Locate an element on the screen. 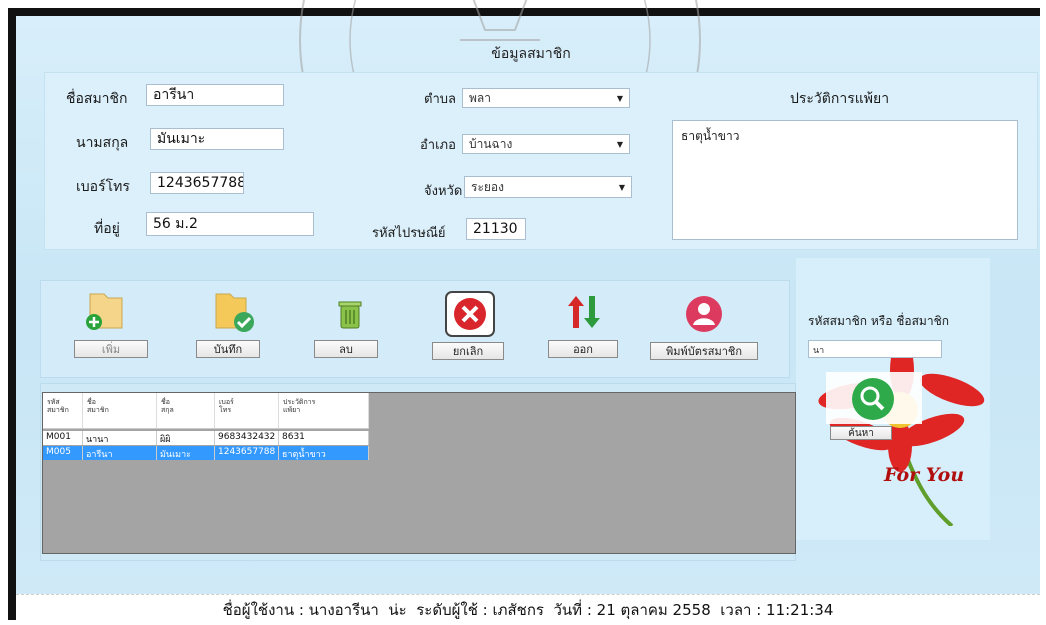 The height and width of the screenshot is (625, 1046). delete-button: ลบ is located at coordinates (346, 349).